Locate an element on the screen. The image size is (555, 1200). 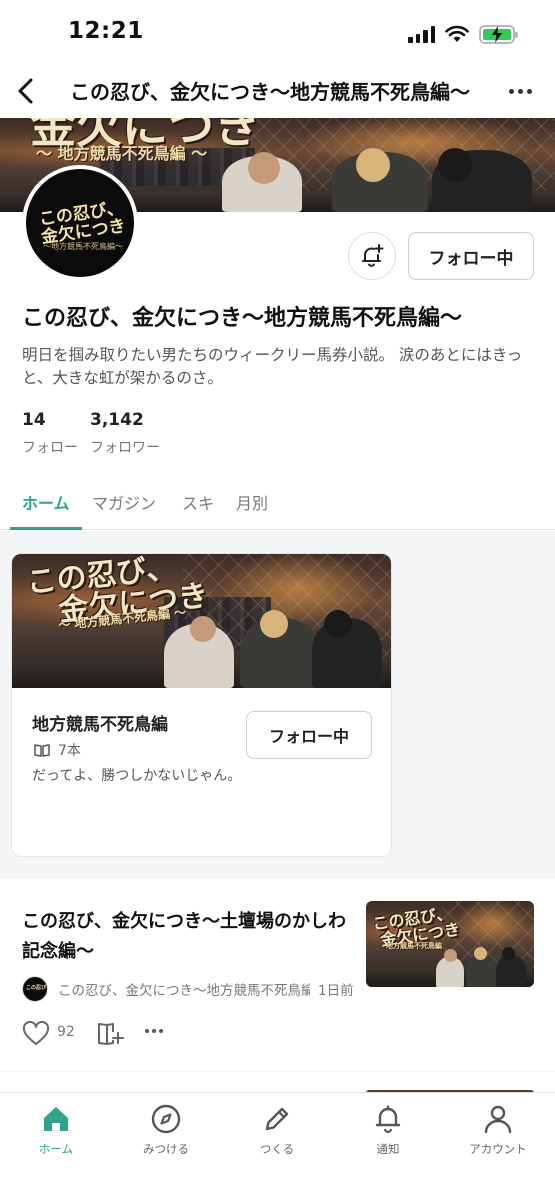
magazine-count-text: 7本 is located at coordinates (69, 751).